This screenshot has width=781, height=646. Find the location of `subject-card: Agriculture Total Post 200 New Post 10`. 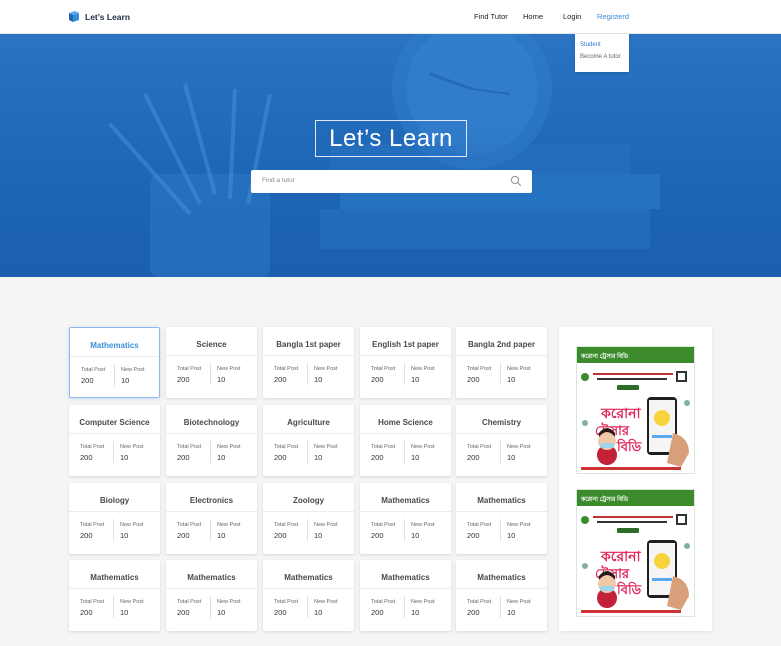

subject-card: Agriculture Total Post 200 New Post 10 is located at coordinates (308, 440).